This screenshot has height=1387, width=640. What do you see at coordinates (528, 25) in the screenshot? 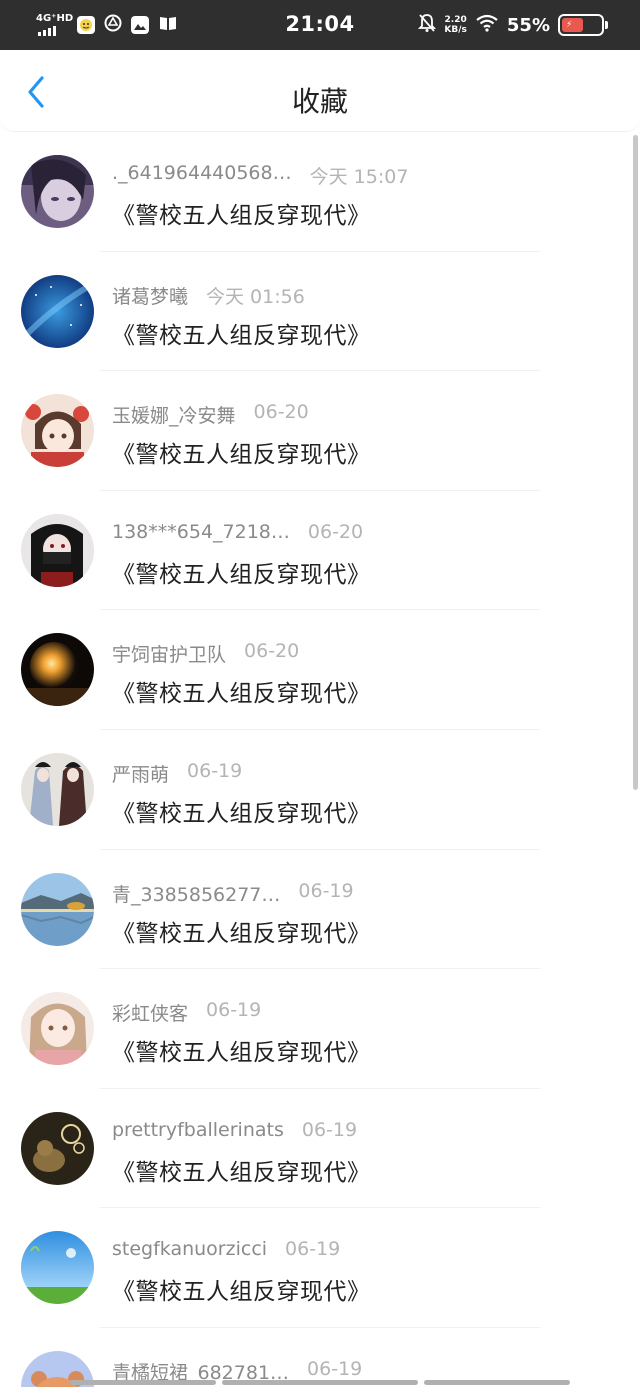
I see `battery-percent: 55%` at bounding box center [528, 25].